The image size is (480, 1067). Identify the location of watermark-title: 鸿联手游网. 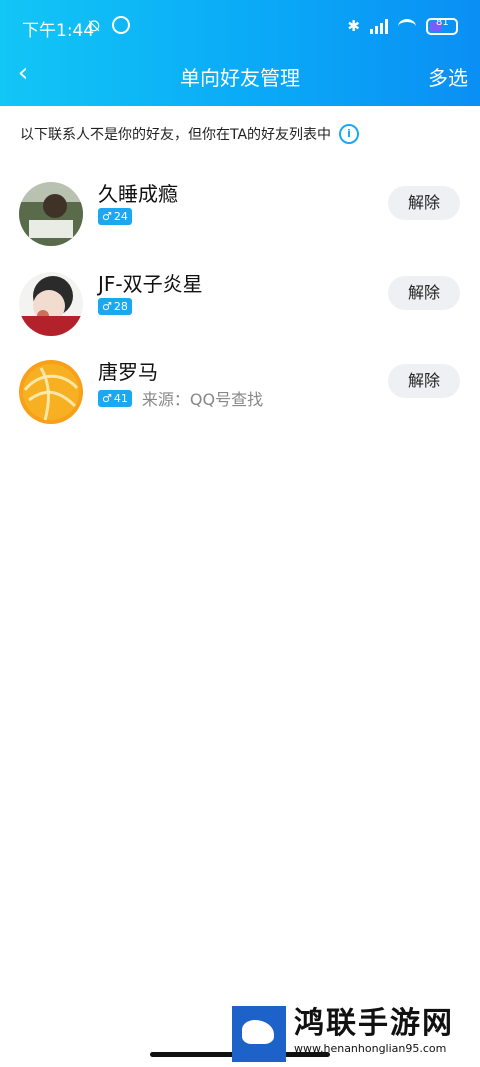
(374, 1023).